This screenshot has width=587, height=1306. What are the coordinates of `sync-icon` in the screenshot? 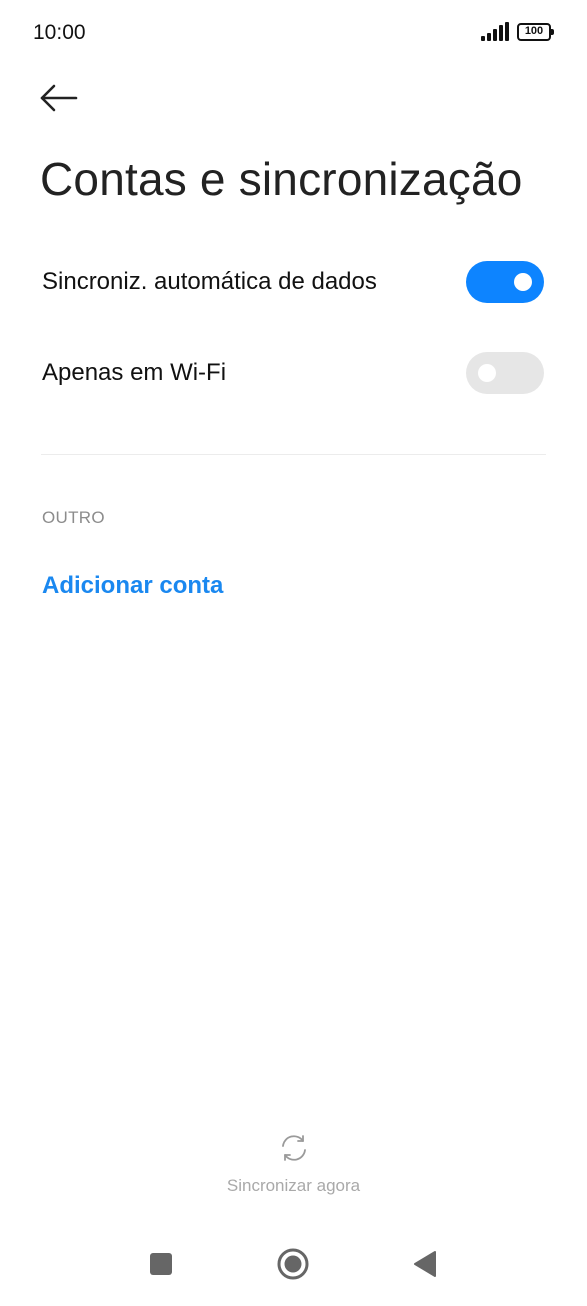 It's located at (293, 1148).